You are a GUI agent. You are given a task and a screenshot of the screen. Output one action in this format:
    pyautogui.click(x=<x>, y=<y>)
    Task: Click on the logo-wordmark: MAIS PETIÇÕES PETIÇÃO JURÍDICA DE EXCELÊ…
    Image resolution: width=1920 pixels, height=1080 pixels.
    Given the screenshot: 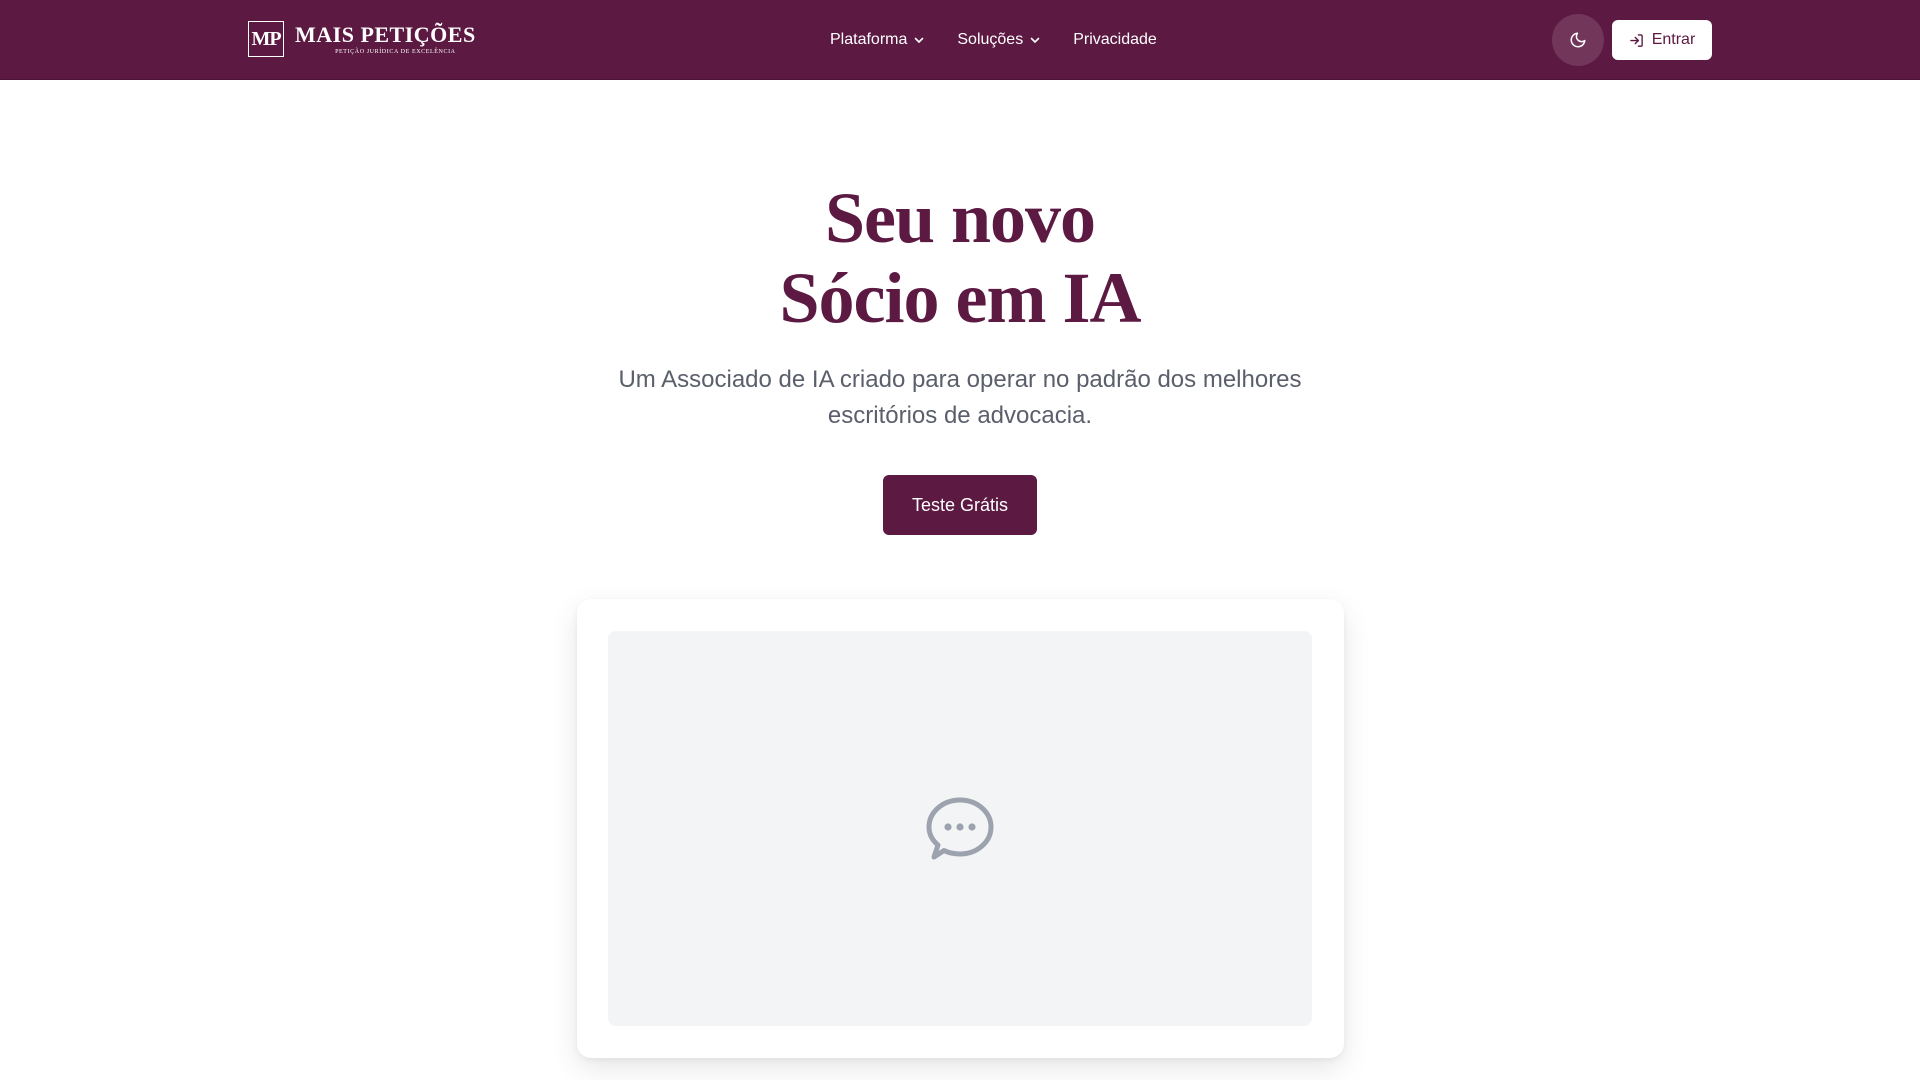 What is the action you would take?
    pyautogui.click(x=385, y=38)
    